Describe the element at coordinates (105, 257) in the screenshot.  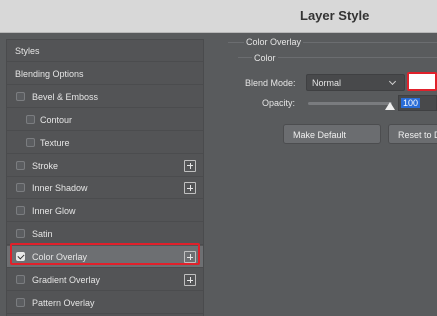
I see `sidebar-item-color-overlay: Color Overlay` at that location.